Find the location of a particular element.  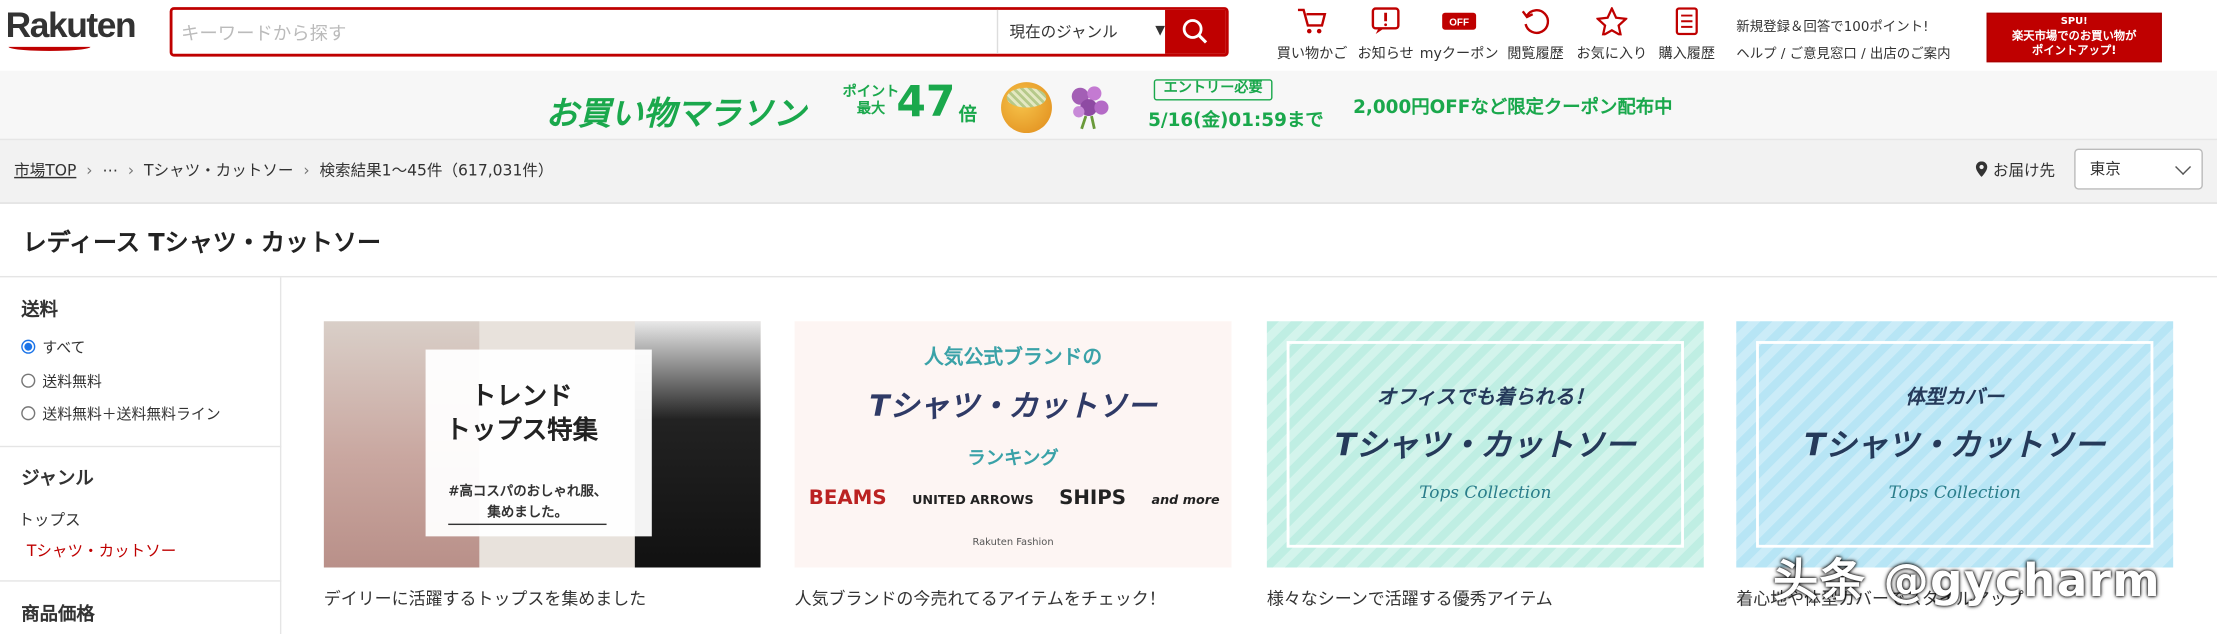

rakuten-fashion-logo: Rakuten Fashion is located at coordinates (1013, 542).